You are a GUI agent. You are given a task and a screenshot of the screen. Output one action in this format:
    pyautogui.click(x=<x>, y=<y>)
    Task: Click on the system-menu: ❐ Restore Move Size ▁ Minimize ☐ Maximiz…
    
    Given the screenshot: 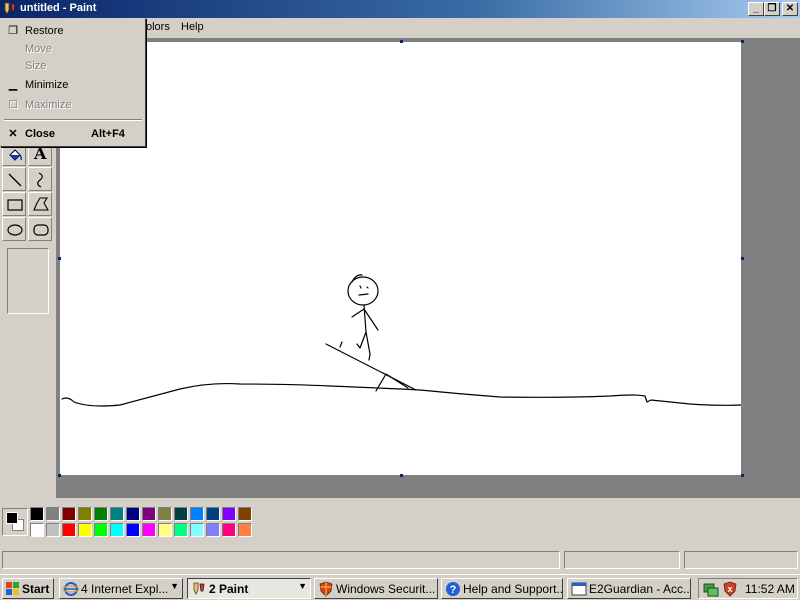 What is the action you would take?
    pyautogui.click(x=73, y=82)
    